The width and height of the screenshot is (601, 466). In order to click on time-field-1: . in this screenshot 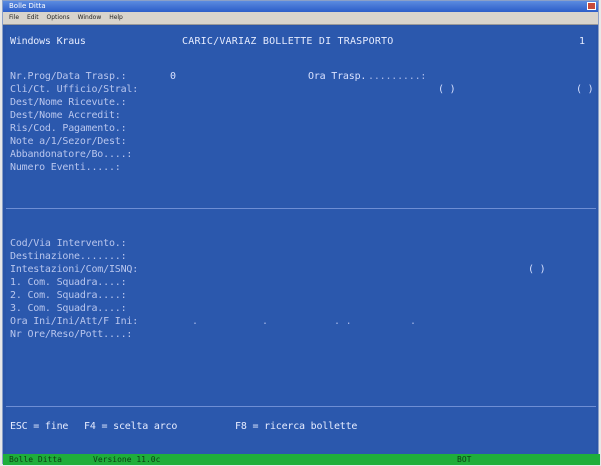, I will do `click(195, 321)`.